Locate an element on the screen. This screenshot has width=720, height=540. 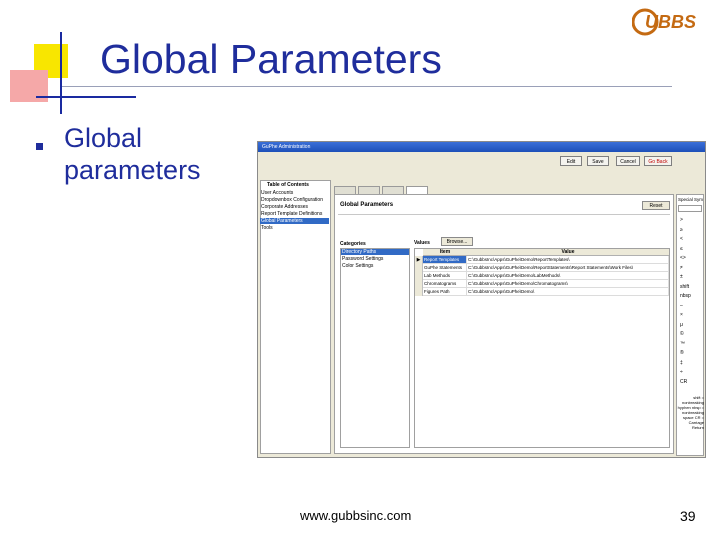
category-password-settings: Password Settings is located at coordinates (375, 259).